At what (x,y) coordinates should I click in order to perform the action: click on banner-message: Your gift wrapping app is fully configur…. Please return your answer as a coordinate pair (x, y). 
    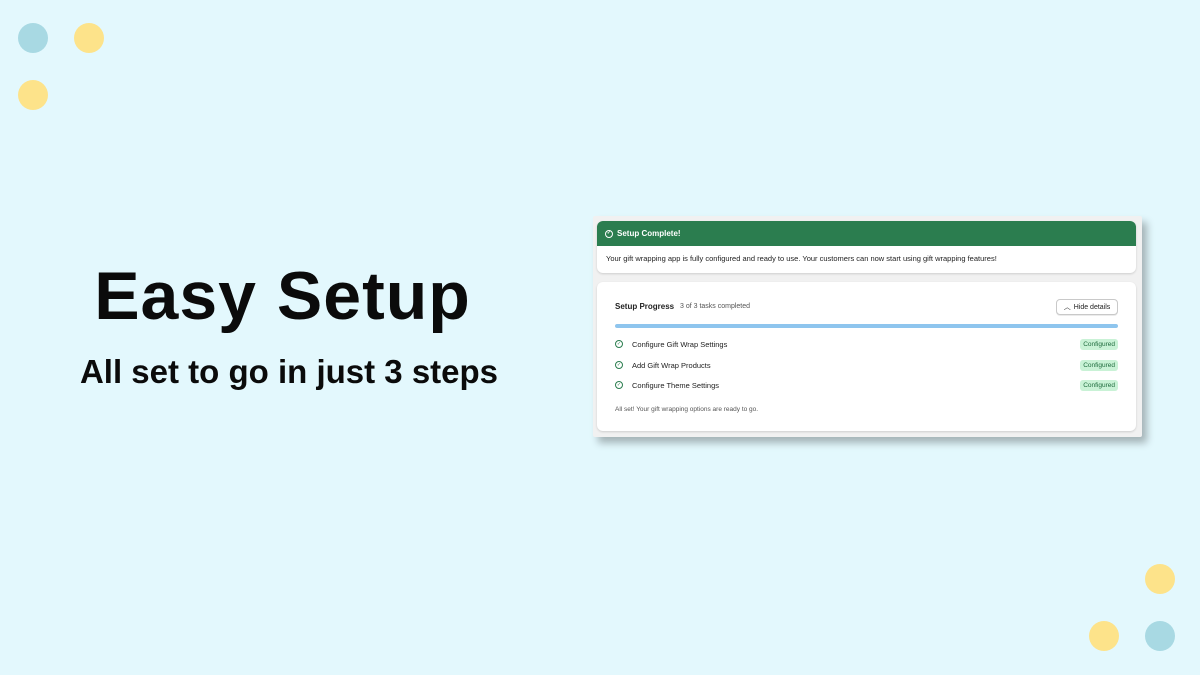
    Looking at the image, I should click on (801, 258).